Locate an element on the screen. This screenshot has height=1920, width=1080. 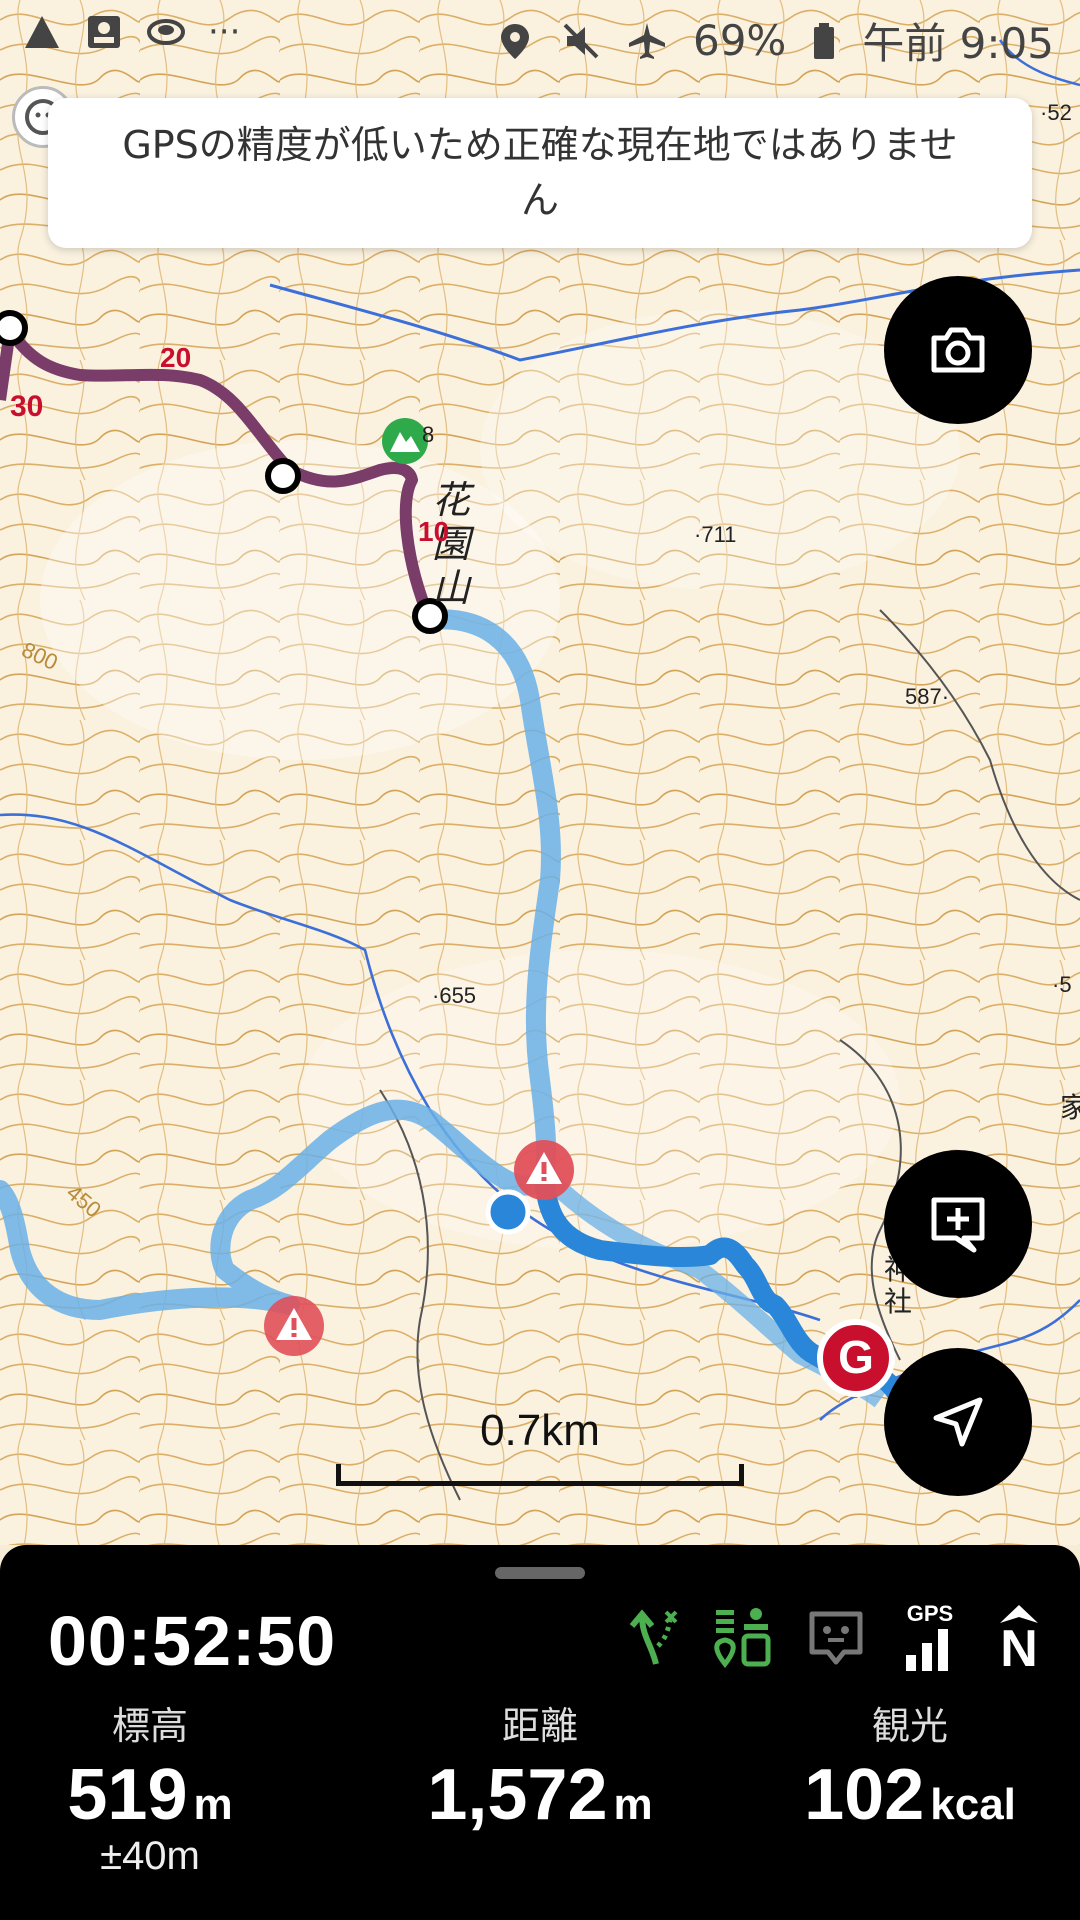
scale-bar-line is located at coordinates (540, 1475).